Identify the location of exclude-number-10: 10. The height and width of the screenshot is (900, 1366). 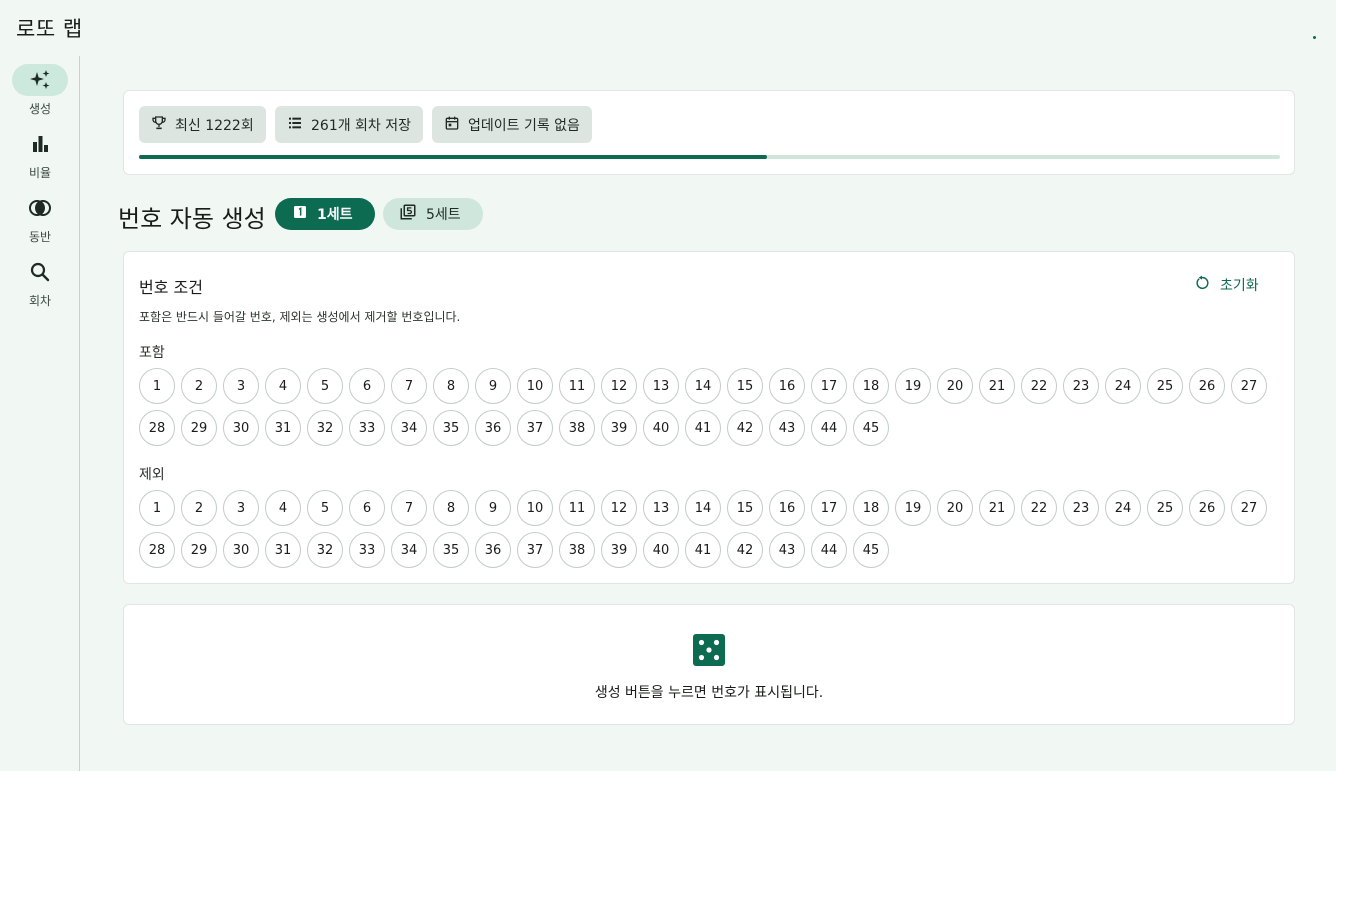
(535, 508).